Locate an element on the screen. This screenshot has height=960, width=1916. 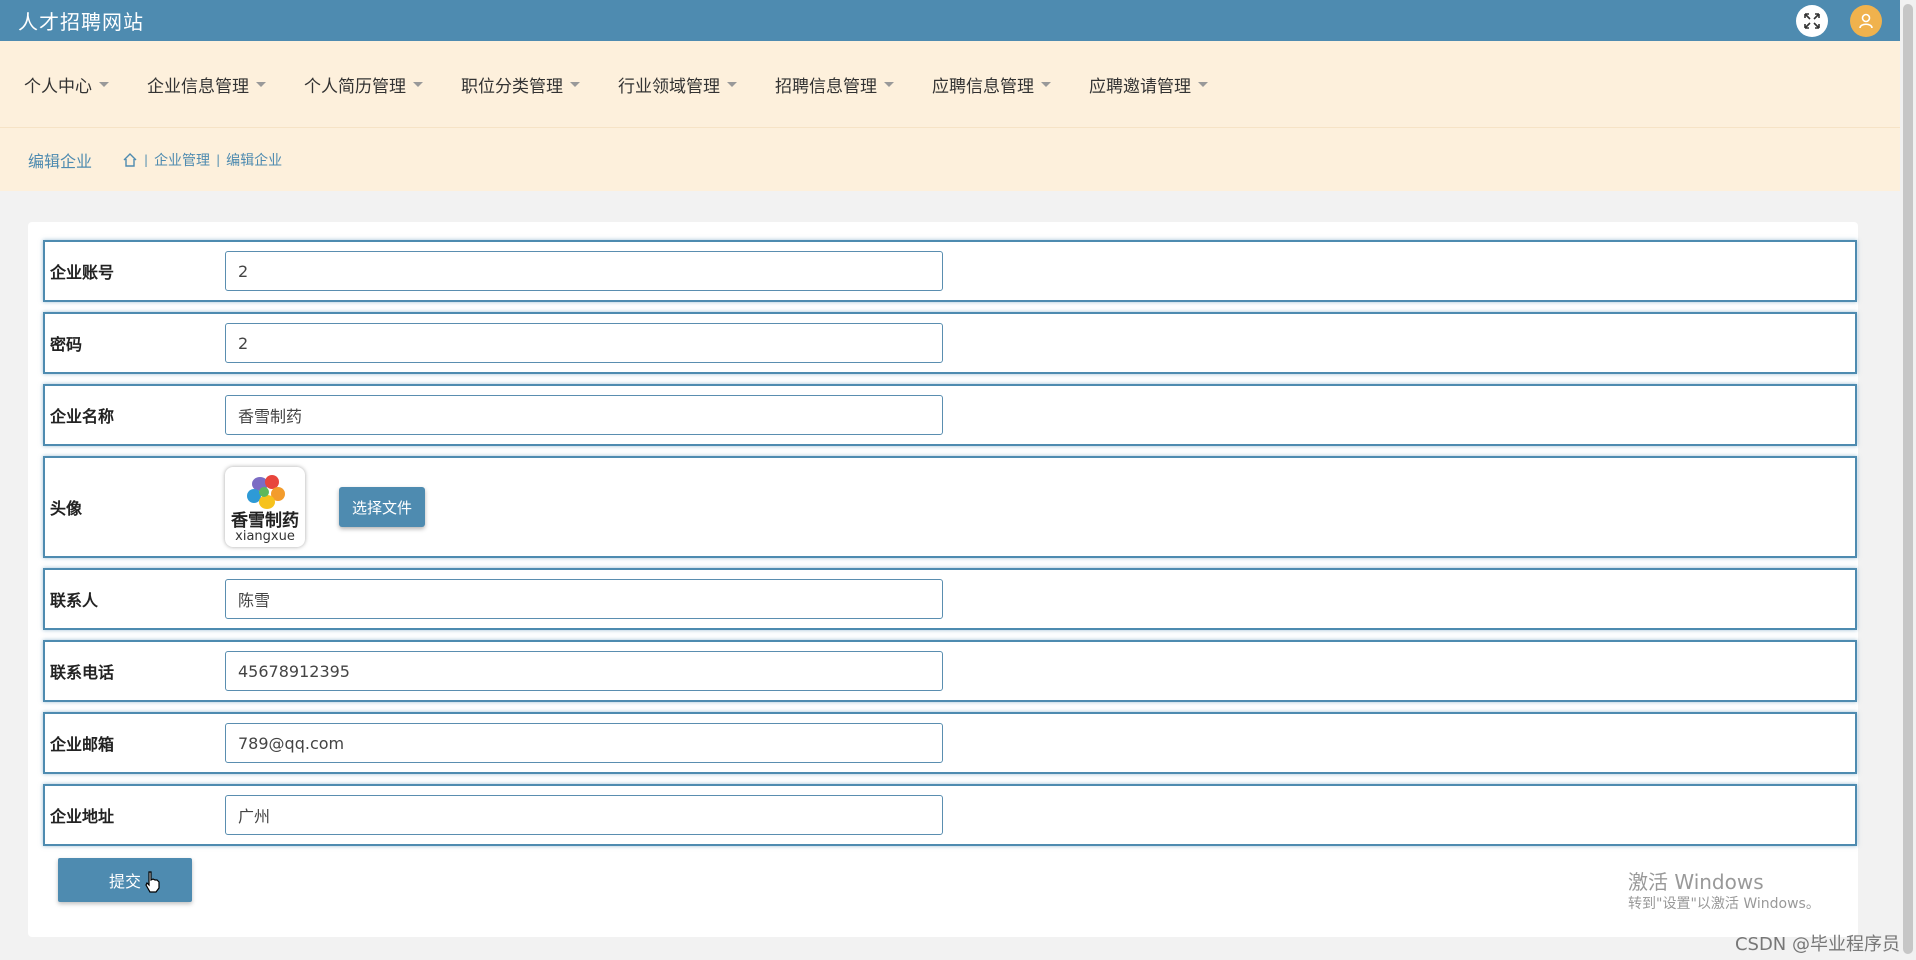
email-input is located at coordinates (584, 743).